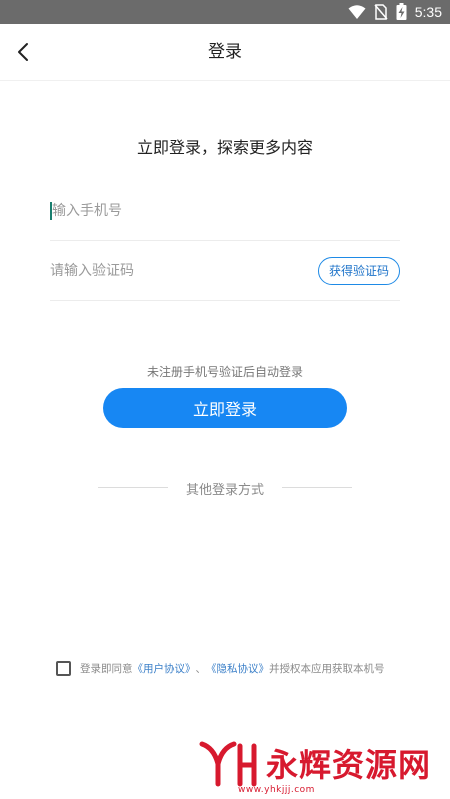 This screenshot has height=799, width=450. I want to click on privacy-agreement-link: 《隐私协议》, so click(237, 668).